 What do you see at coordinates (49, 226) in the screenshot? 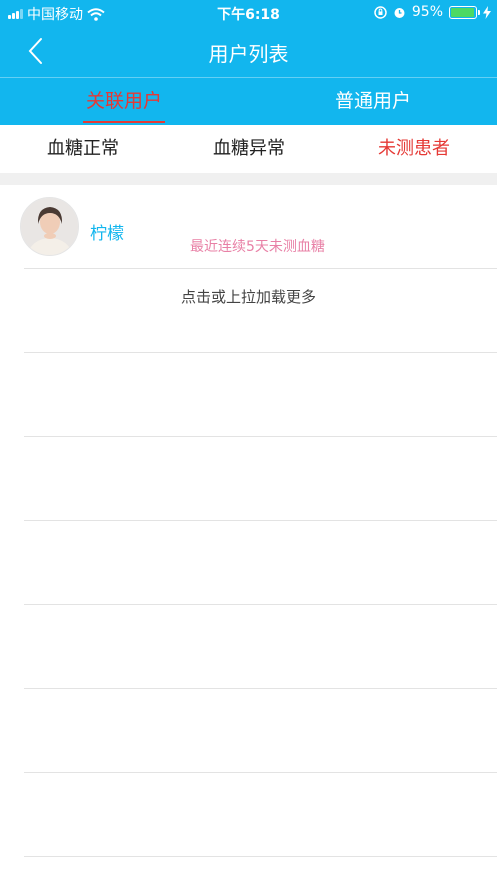
I see `avatar` at bounding box center [49, 226].